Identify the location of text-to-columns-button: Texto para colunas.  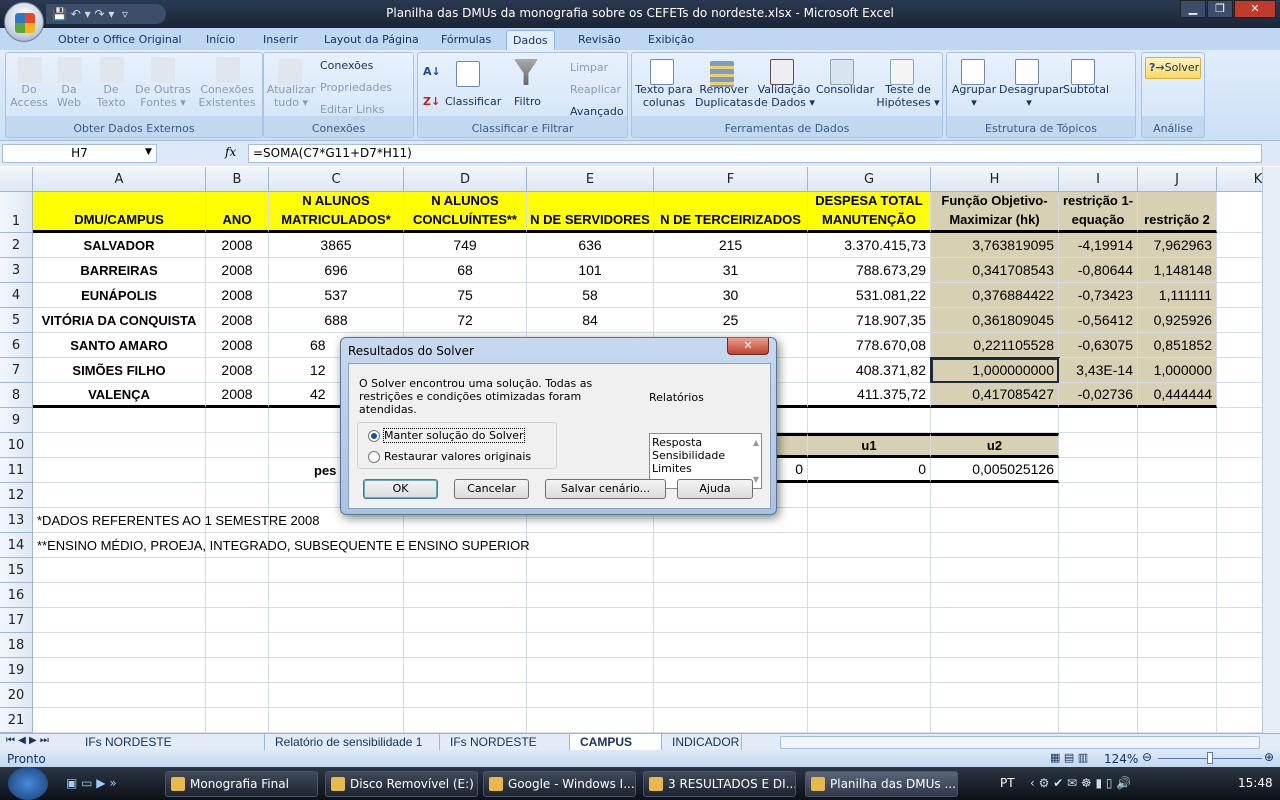
(664, 96).